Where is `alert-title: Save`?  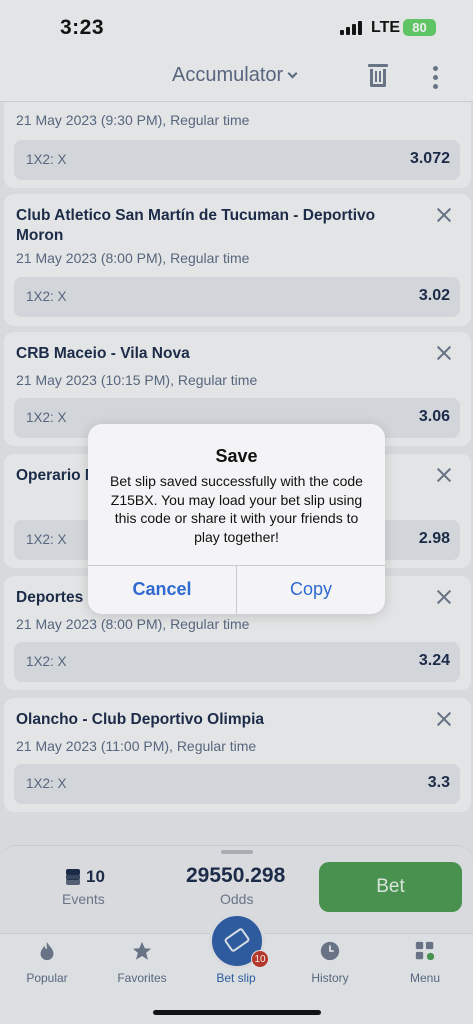
alert-title: Save is located at coordinates (236, 456).